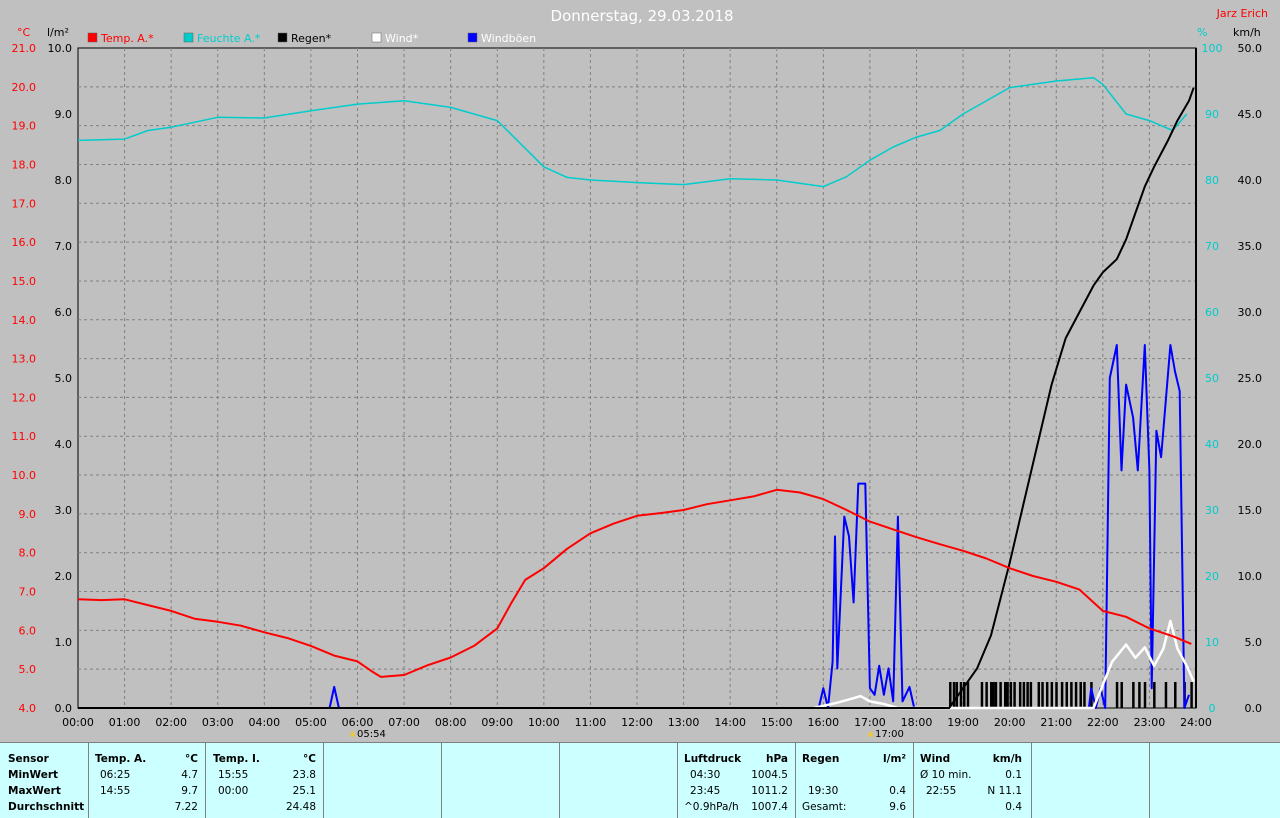  Describe the element at coordinates (64, 708) in the screenshot. I see `rain-tick-label: 0.0` at that location.